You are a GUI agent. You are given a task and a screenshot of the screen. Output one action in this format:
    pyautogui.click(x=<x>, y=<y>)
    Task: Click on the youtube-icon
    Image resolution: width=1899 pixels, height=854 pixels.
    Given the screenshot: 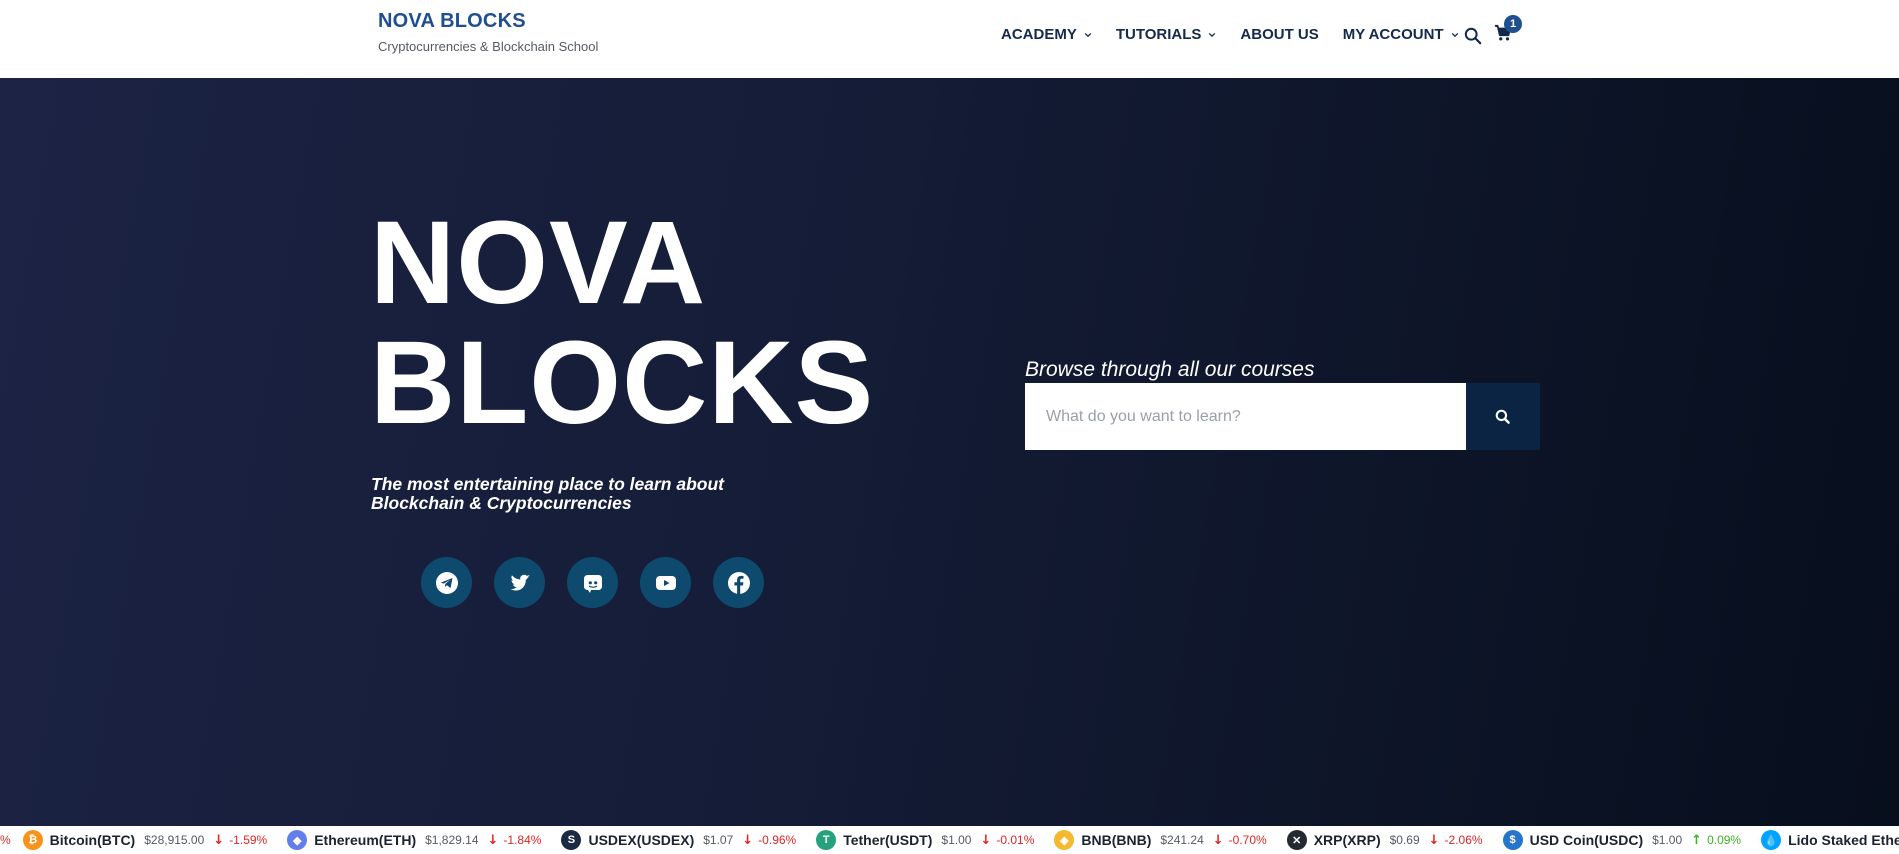 What is the action you would take?
    pyautogui.click(x=665, y=582)
    